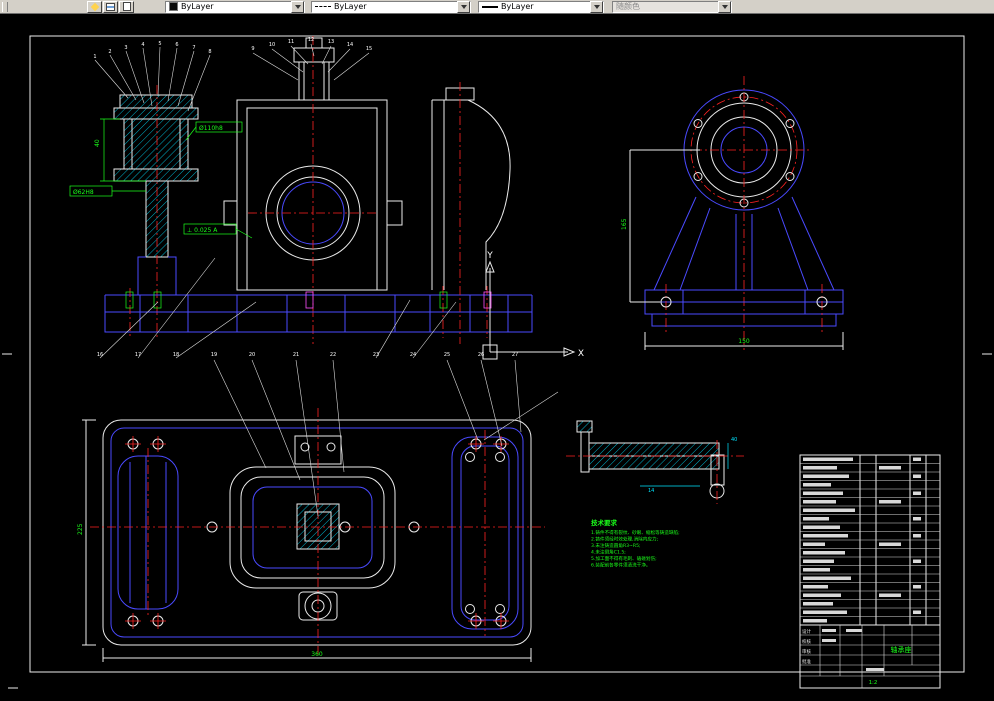 The height and width of the screenshot is (701, 994). Describe the element at coordinates (209, 52) in the screenshot. I see `balloon: 8` at that location.